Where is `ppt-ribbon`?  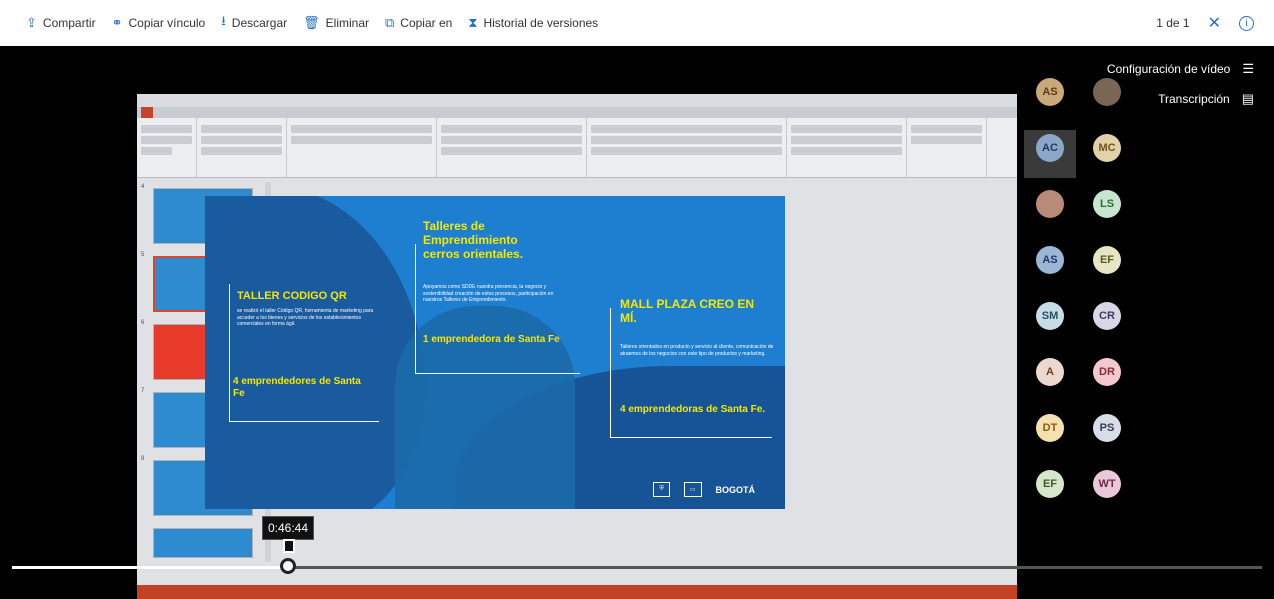
ppt-ribbon is located at coordinates (577, 148).